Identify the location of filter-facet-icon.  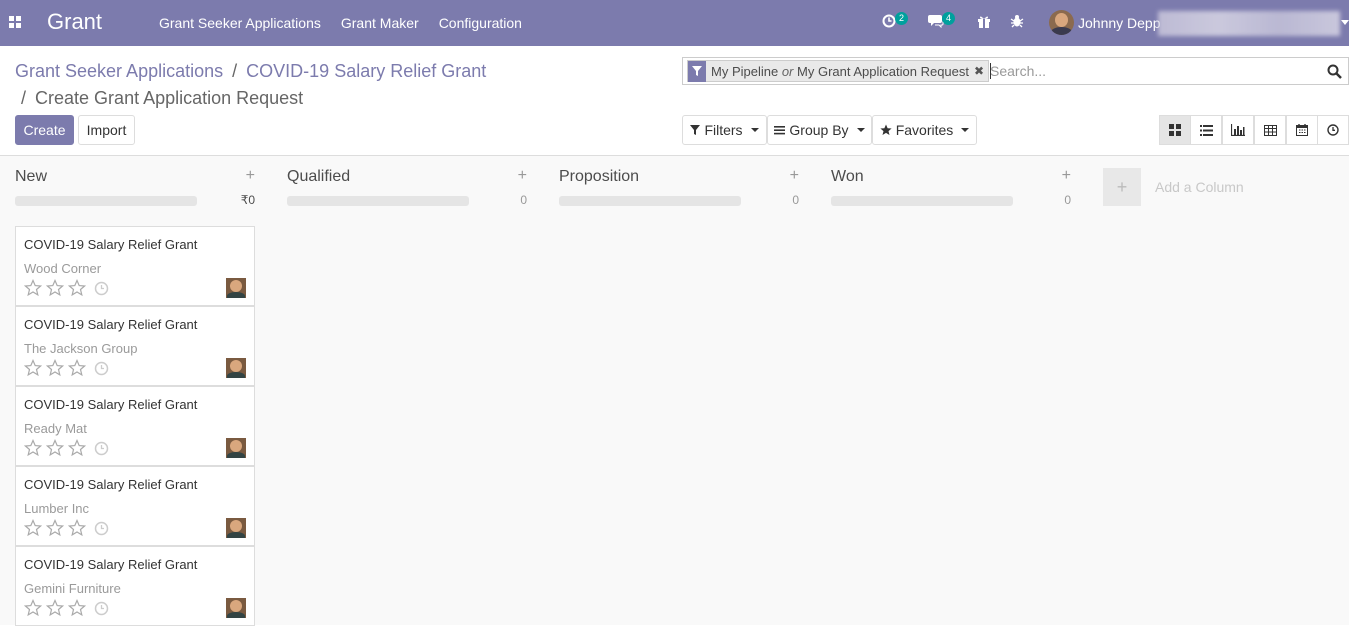
(697, 71).